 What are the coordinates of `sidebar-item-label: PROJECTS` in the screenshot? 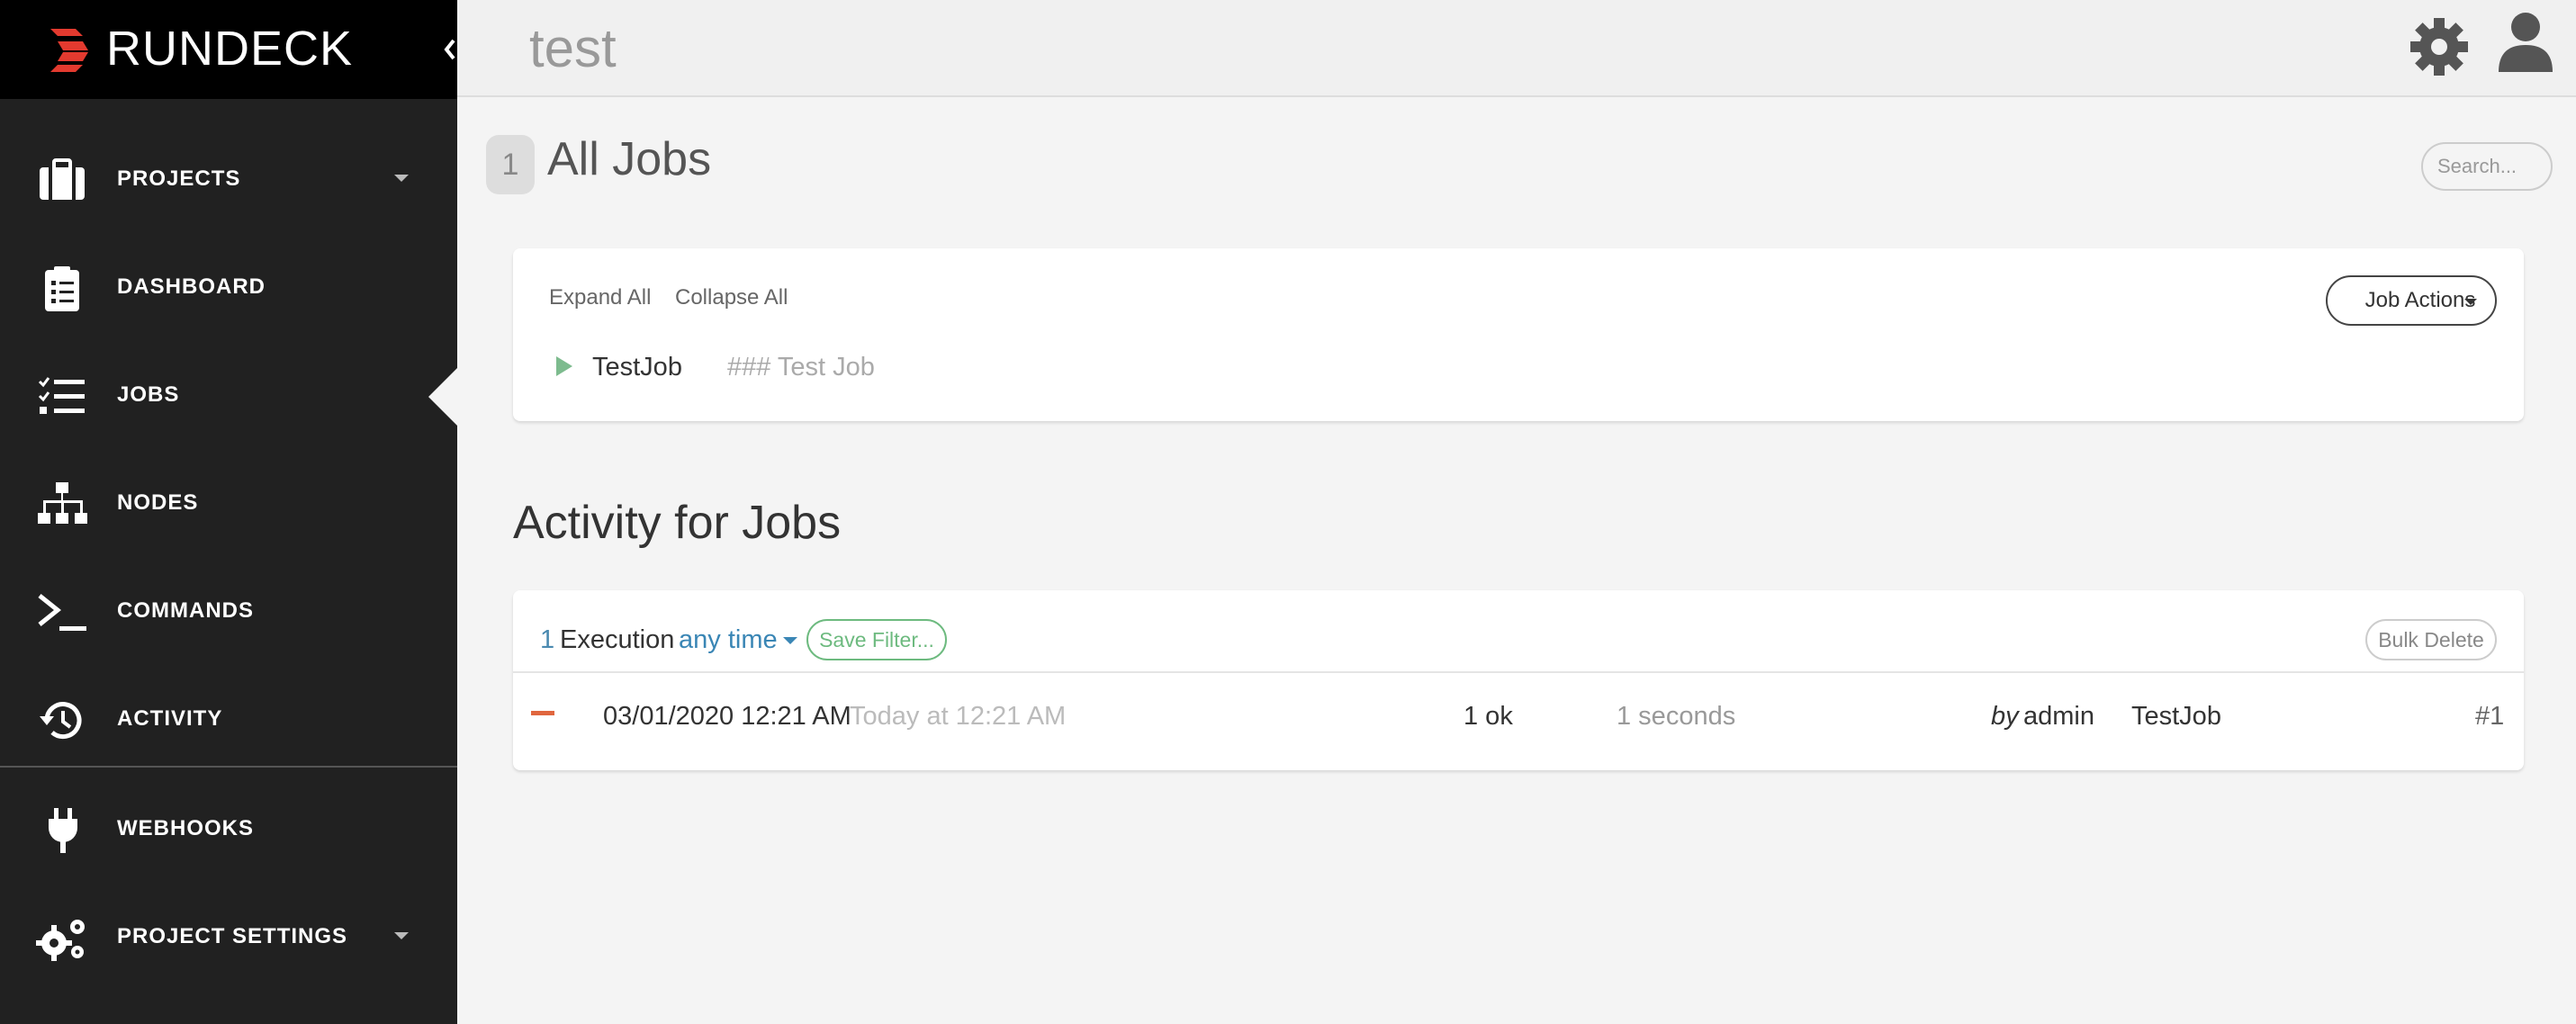 It's located at (179, 178).